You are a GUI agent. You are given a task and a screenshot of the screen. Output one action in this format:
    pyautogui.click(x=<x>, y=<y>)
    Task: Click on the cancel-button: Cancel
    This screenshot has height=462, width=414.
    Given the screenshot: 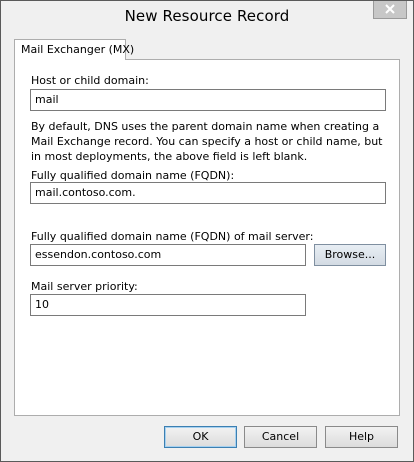 What is the action you would take?
    pyautogui.click(x=280, y=437)
    